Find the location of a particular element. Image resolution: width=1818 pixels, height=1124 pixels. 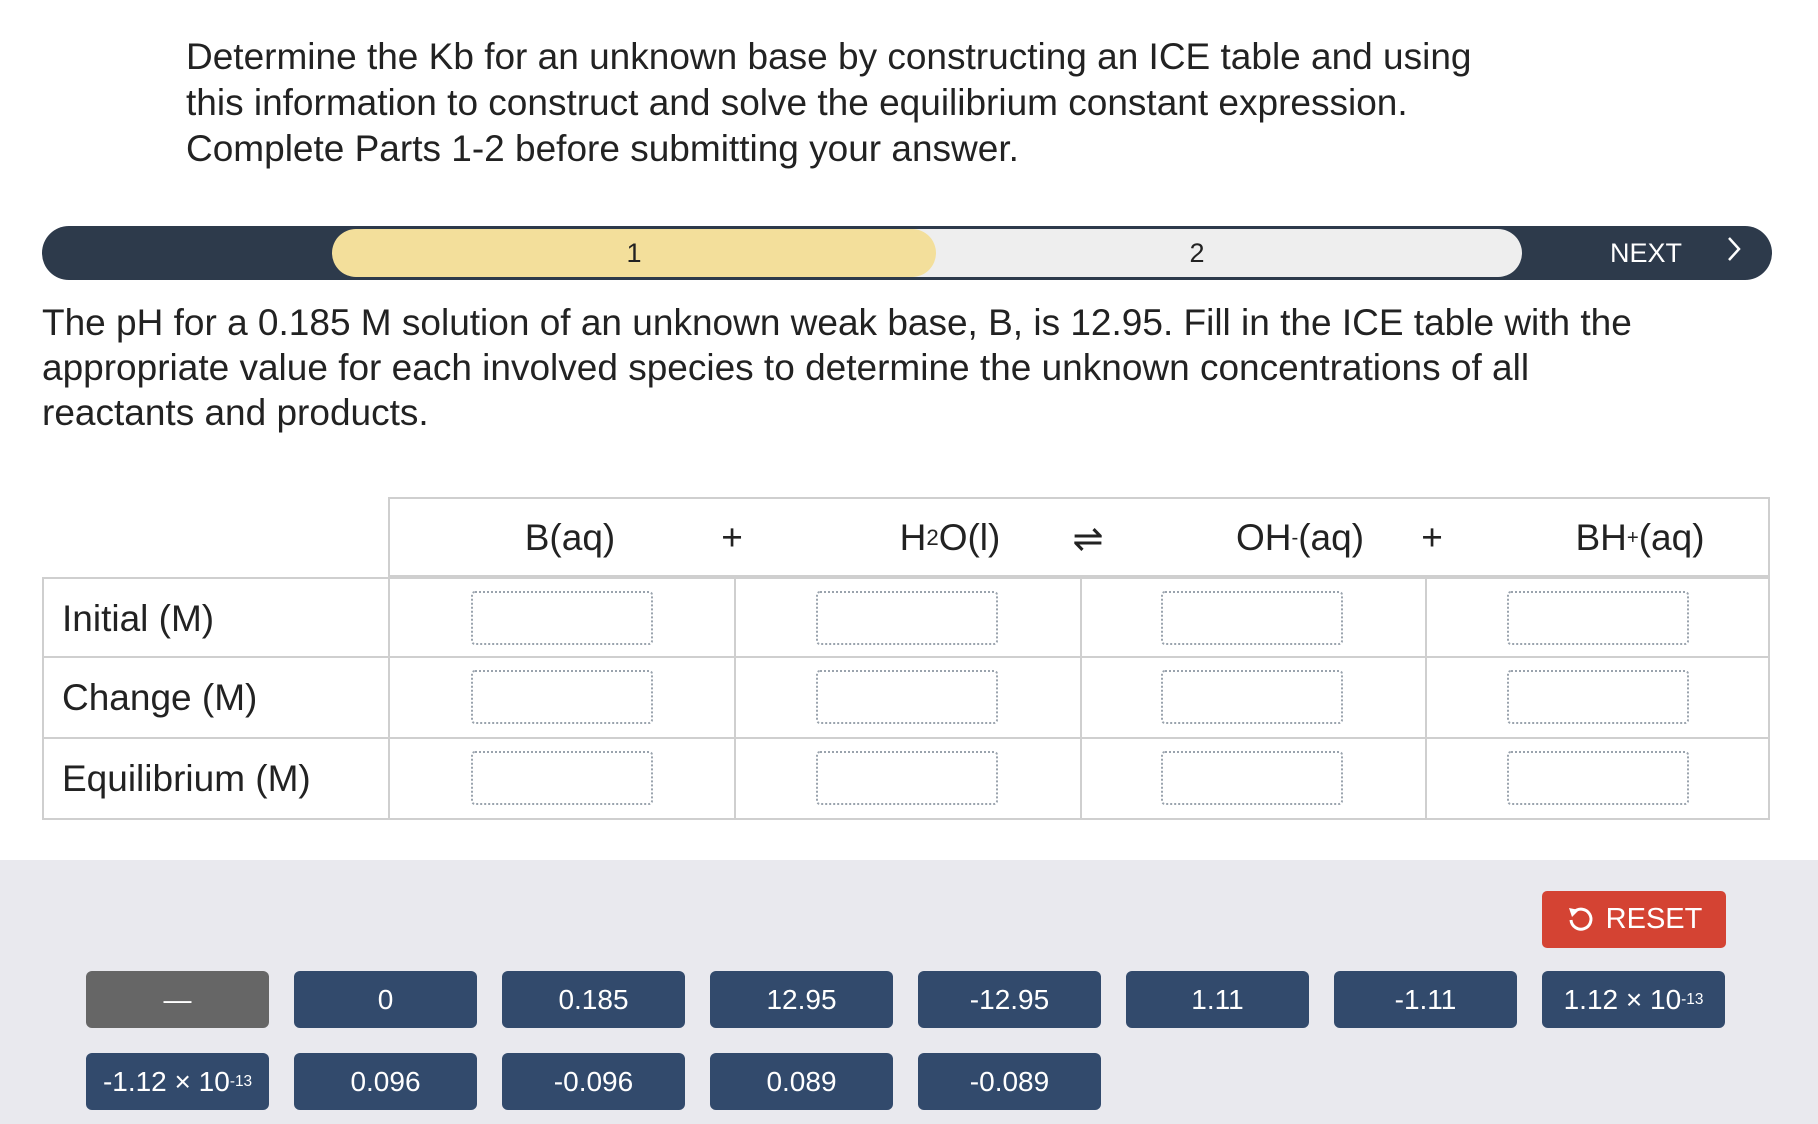

step-1-label: 1 is located at coordinates (634, 252).